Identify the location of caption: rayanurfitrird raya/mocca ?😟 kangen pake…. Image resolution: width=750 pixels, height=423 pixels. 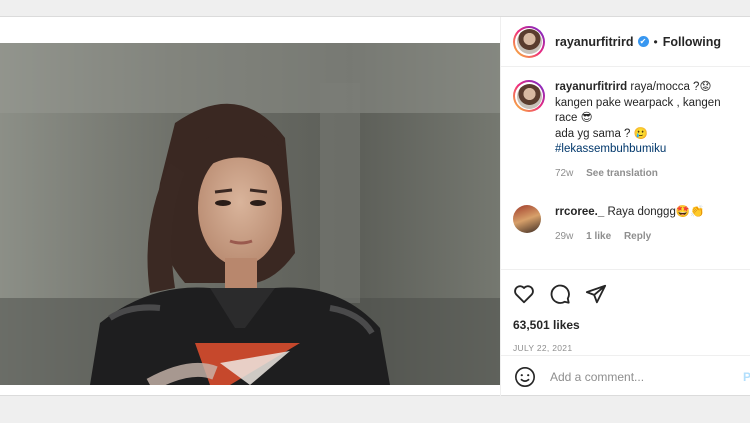
(626, 130).